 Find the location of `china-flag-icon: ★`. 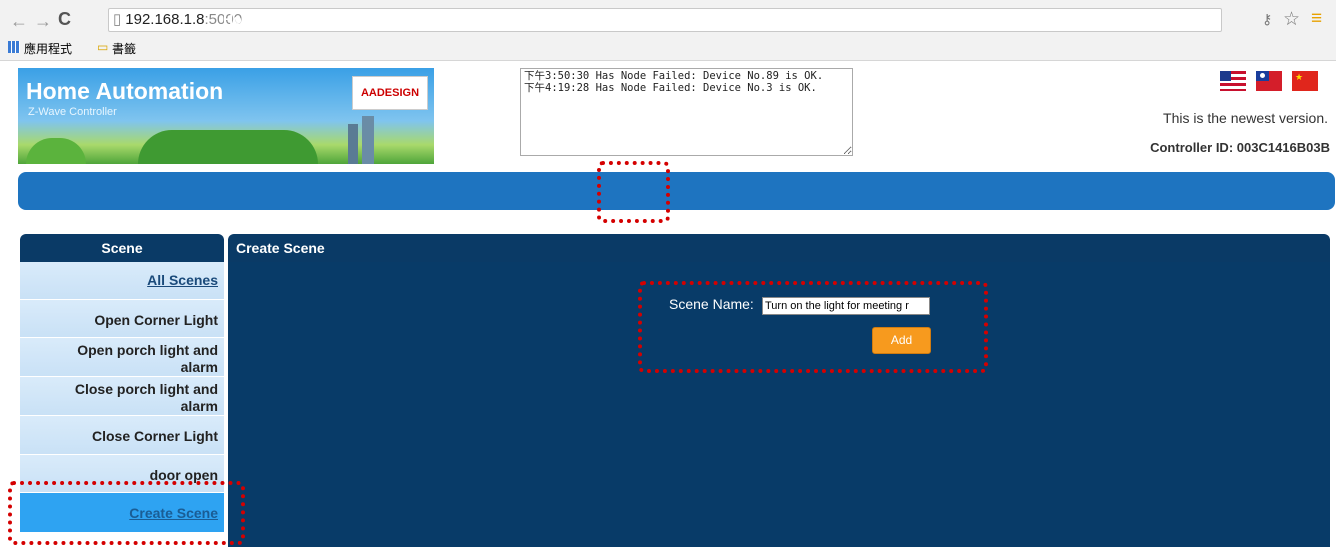

china-flag-icon: ★ is located at coordinates (1305, 81).